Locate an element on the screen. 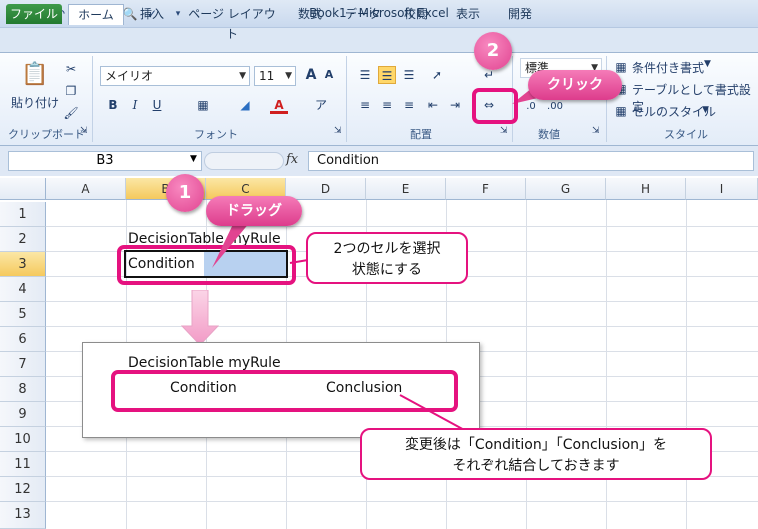 The image size is (758, 529). align-right-icon: ≡ is located at coordinates (409, 105).